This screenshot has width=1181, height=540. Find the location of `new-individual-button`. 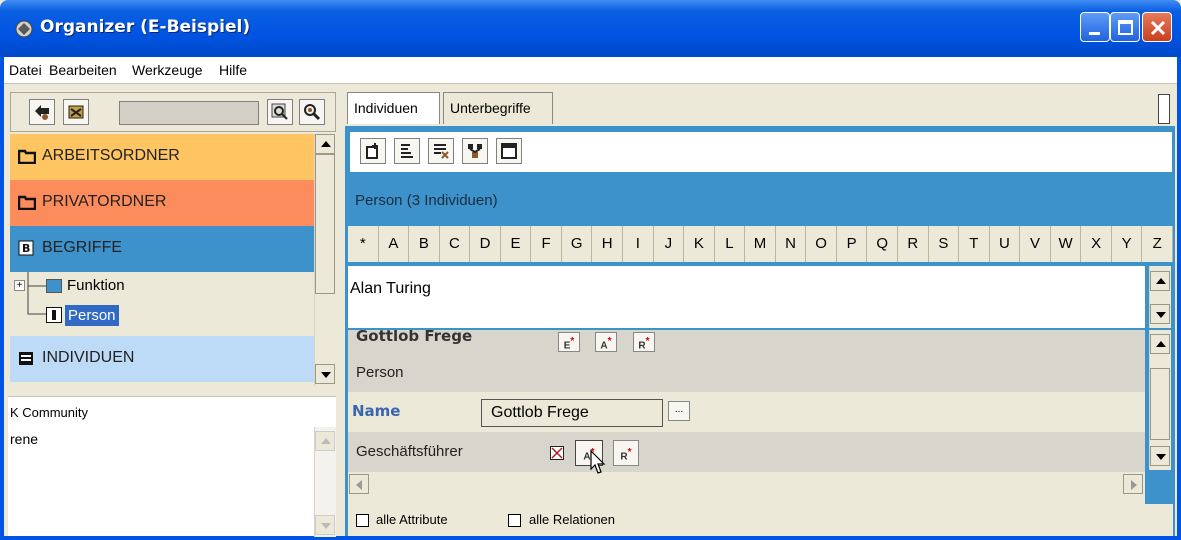

new-individual-button is located at coordinates (373, 151).